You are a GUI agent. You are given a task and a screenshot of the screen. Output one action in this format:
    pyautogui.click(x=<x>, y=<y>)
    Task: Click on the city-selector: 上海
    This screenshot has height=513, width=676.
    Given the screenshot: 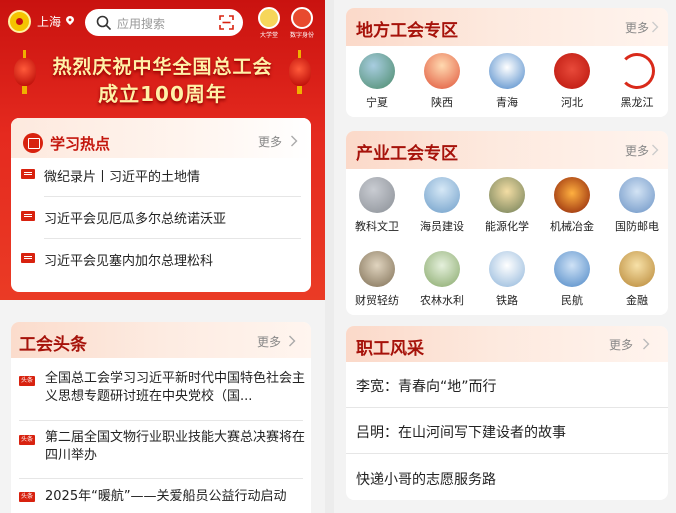 What is the action you would take?
    pyautogui.click(x=49, y=21)
    